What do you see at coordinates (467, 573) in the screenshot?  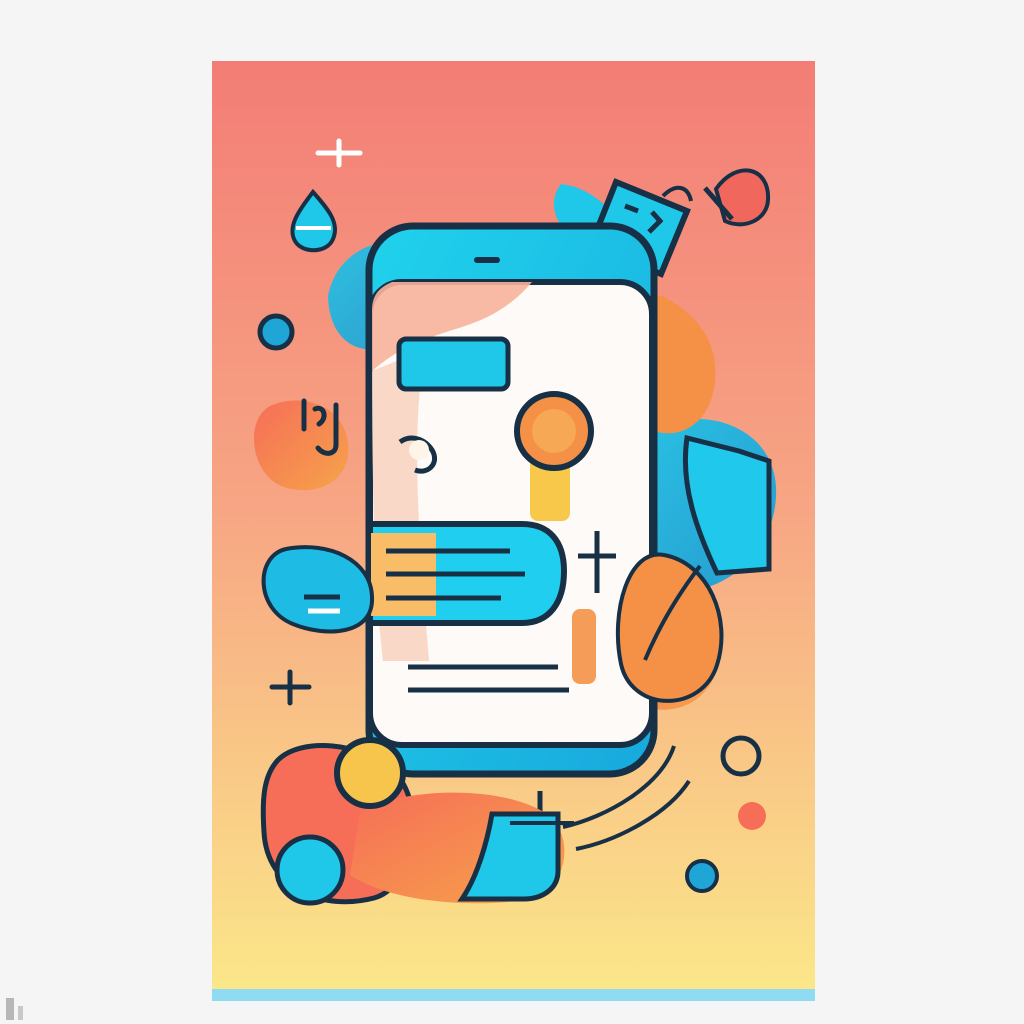 I see `chat-bubble-icon` at bounding box center [467, 573].